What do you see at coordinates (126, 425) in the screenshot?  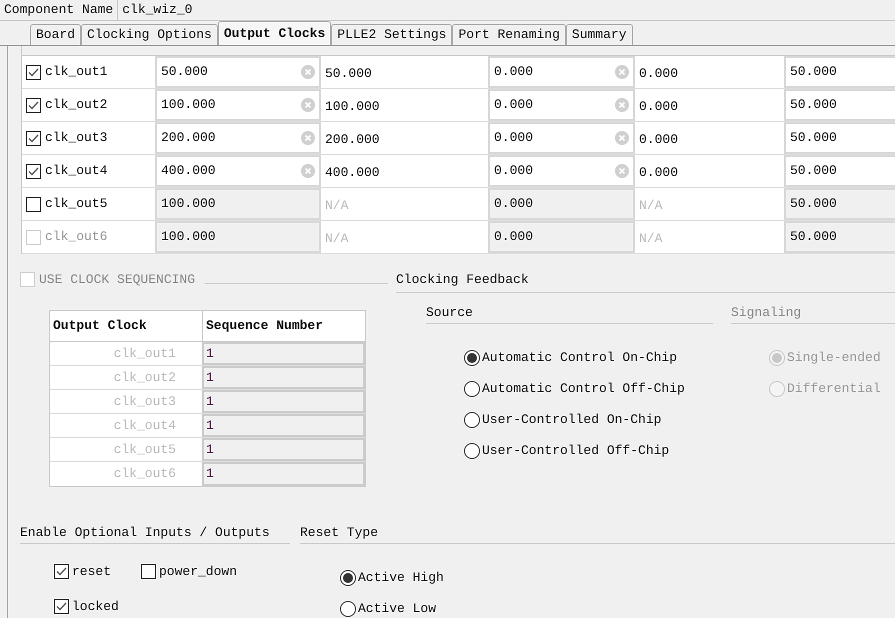 I see `table-cell: clk_out4` at bounding box center [126, 425].